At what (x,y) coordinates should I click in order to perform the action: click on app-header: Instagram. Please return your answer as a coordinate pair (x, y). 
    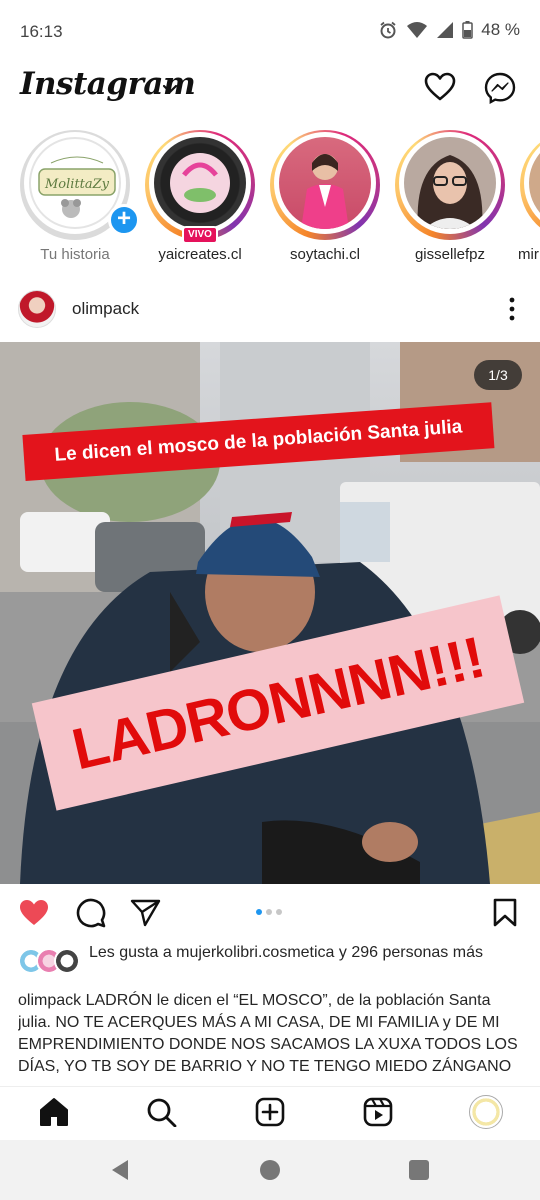
    Looking at the image, I should click on (270, 90).